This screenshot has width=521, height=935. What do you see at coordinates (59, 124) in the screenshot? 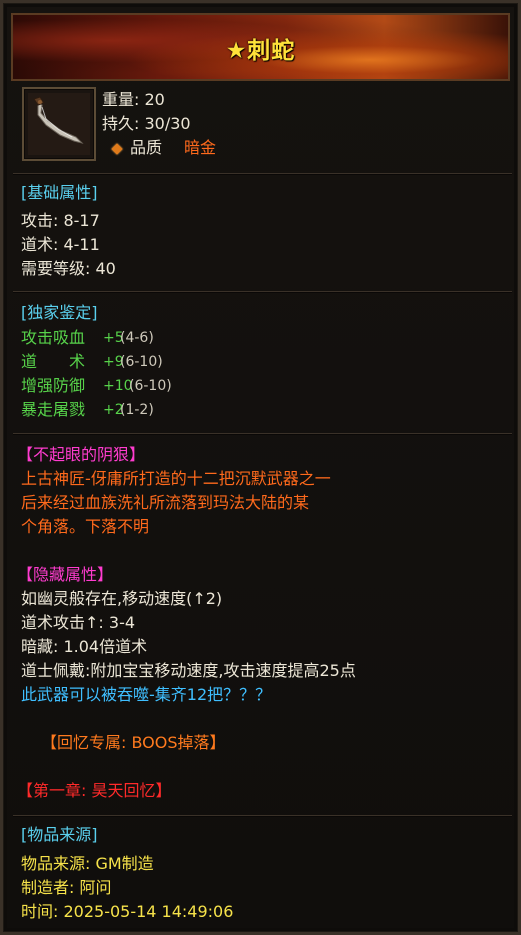
I see `serpent-dagger-icon` at bounding box center [59, 124].